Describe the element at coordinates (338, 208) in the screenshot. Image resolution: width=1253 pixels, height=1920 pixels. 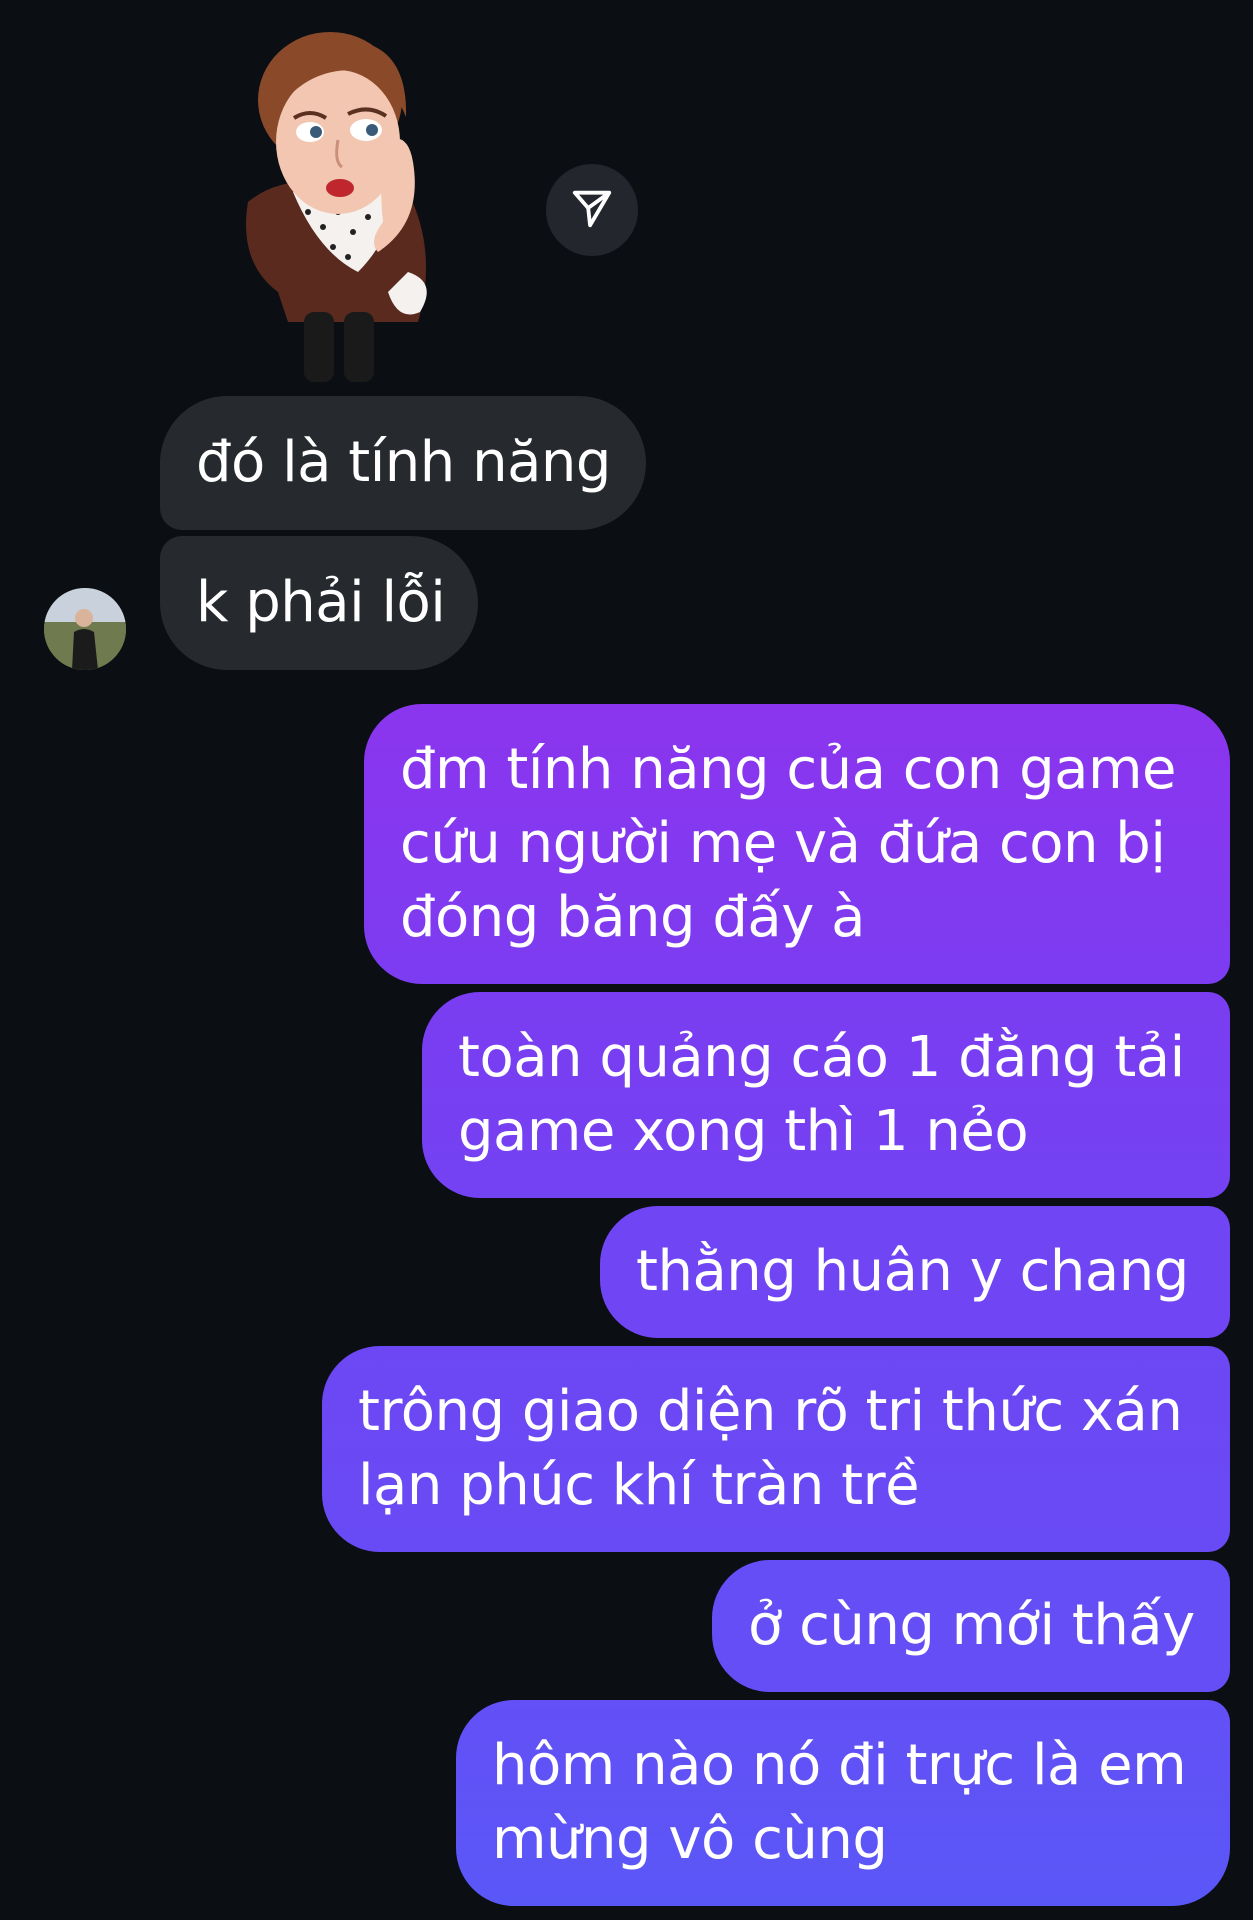
I see `thinking-woman-sticker` at that location.